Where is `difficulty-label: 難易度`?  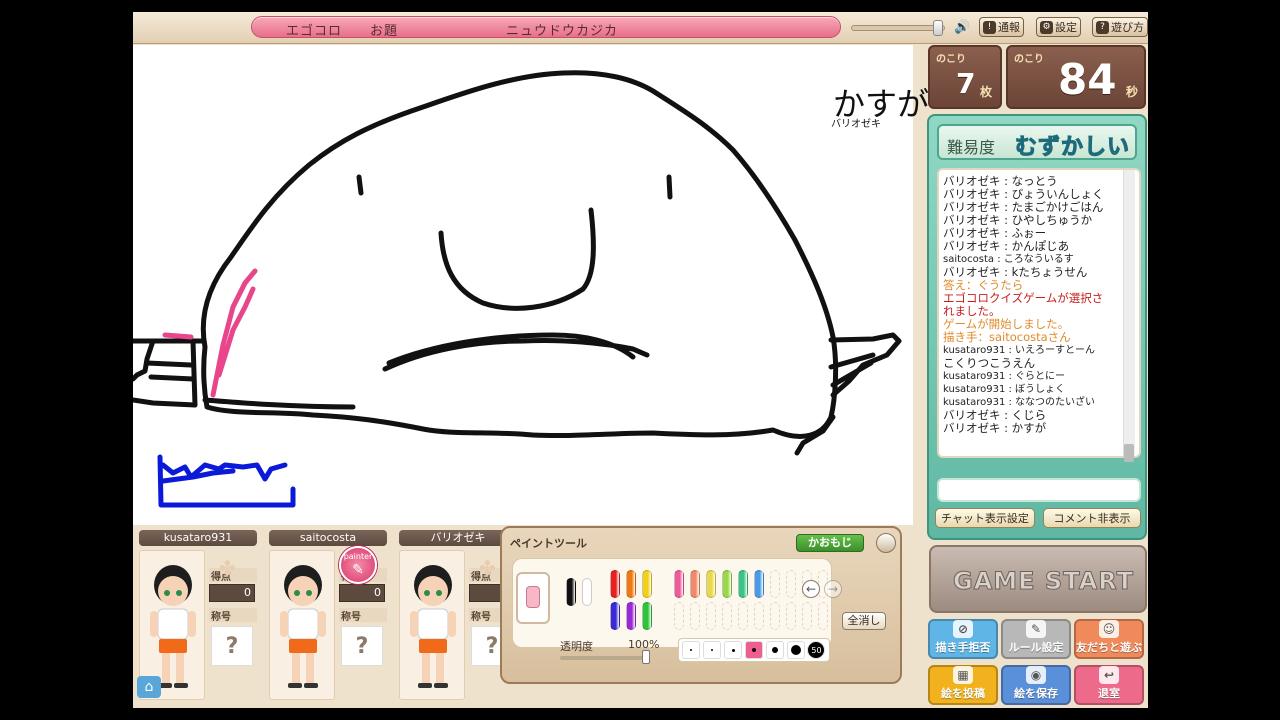
difficulty-label: 難易度 is located at coordinates (971, 147).